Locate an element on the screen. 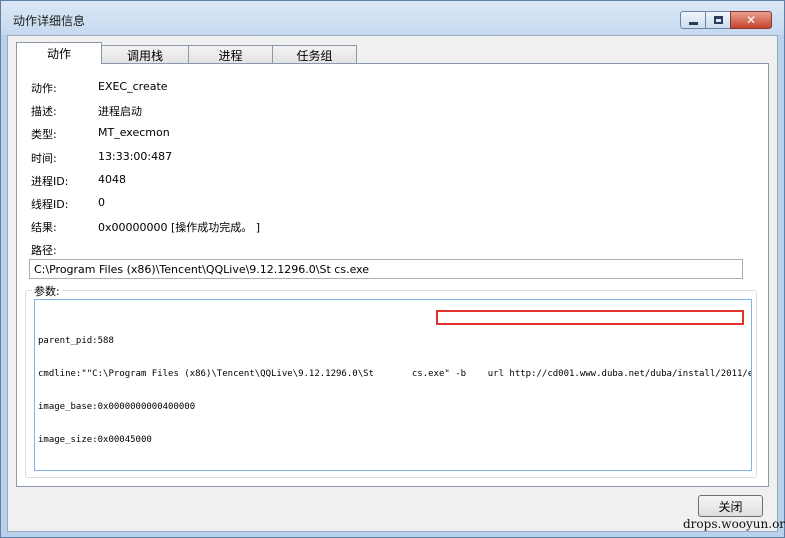 The width and height of the screenshot is (785, 538). field-label: 描述: is located at coordinates (44, 111).